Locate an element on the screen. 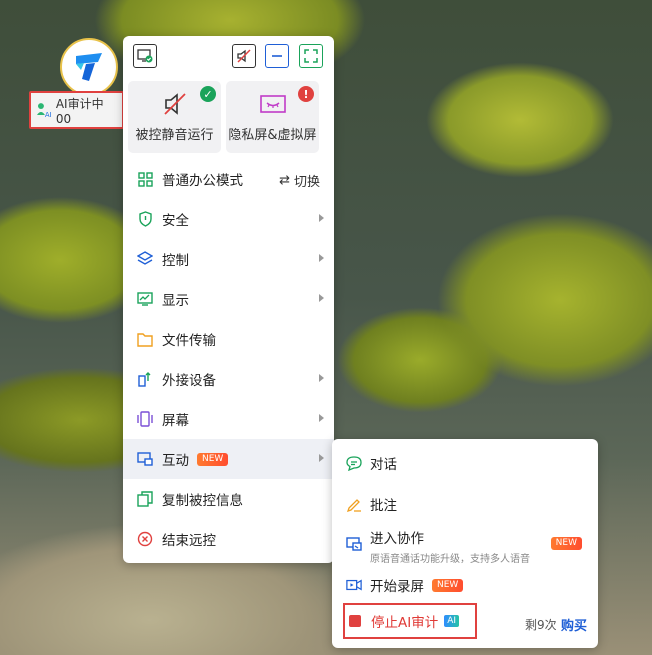 The width and height of the screenshot is (652, 655). submenu-item-collab: 进入协作 原语音通话功能升级，支持多人语音 NEW is located at coordinates (465, 546).